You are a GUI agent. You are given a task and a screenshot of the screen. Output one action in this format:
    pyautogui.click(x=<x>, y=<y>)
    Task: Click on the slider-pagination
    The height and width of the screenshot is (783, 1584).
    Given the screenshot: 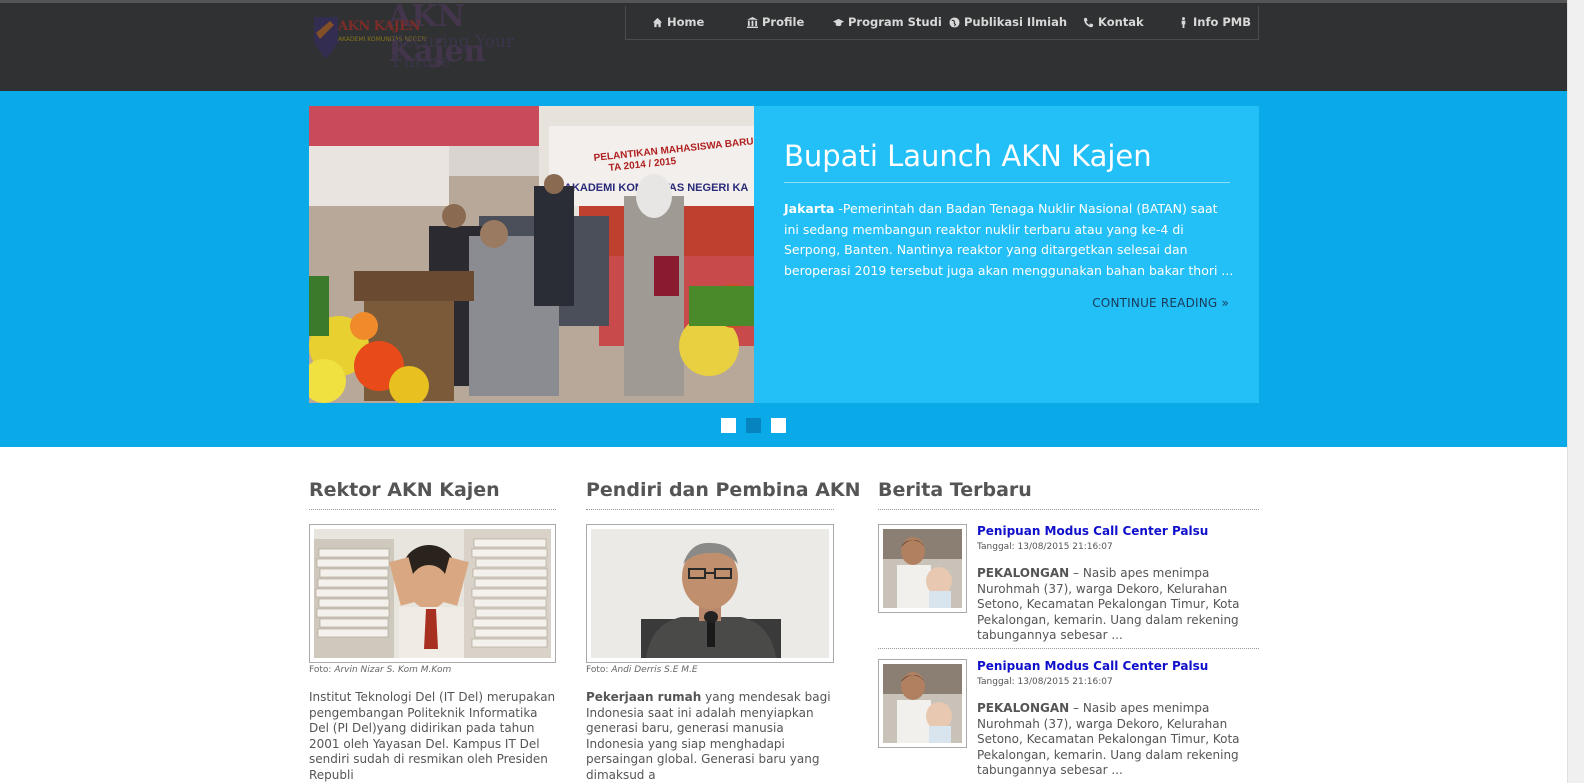 What is the action you would take?
    pyautogui.click(x=753, y=425)
    